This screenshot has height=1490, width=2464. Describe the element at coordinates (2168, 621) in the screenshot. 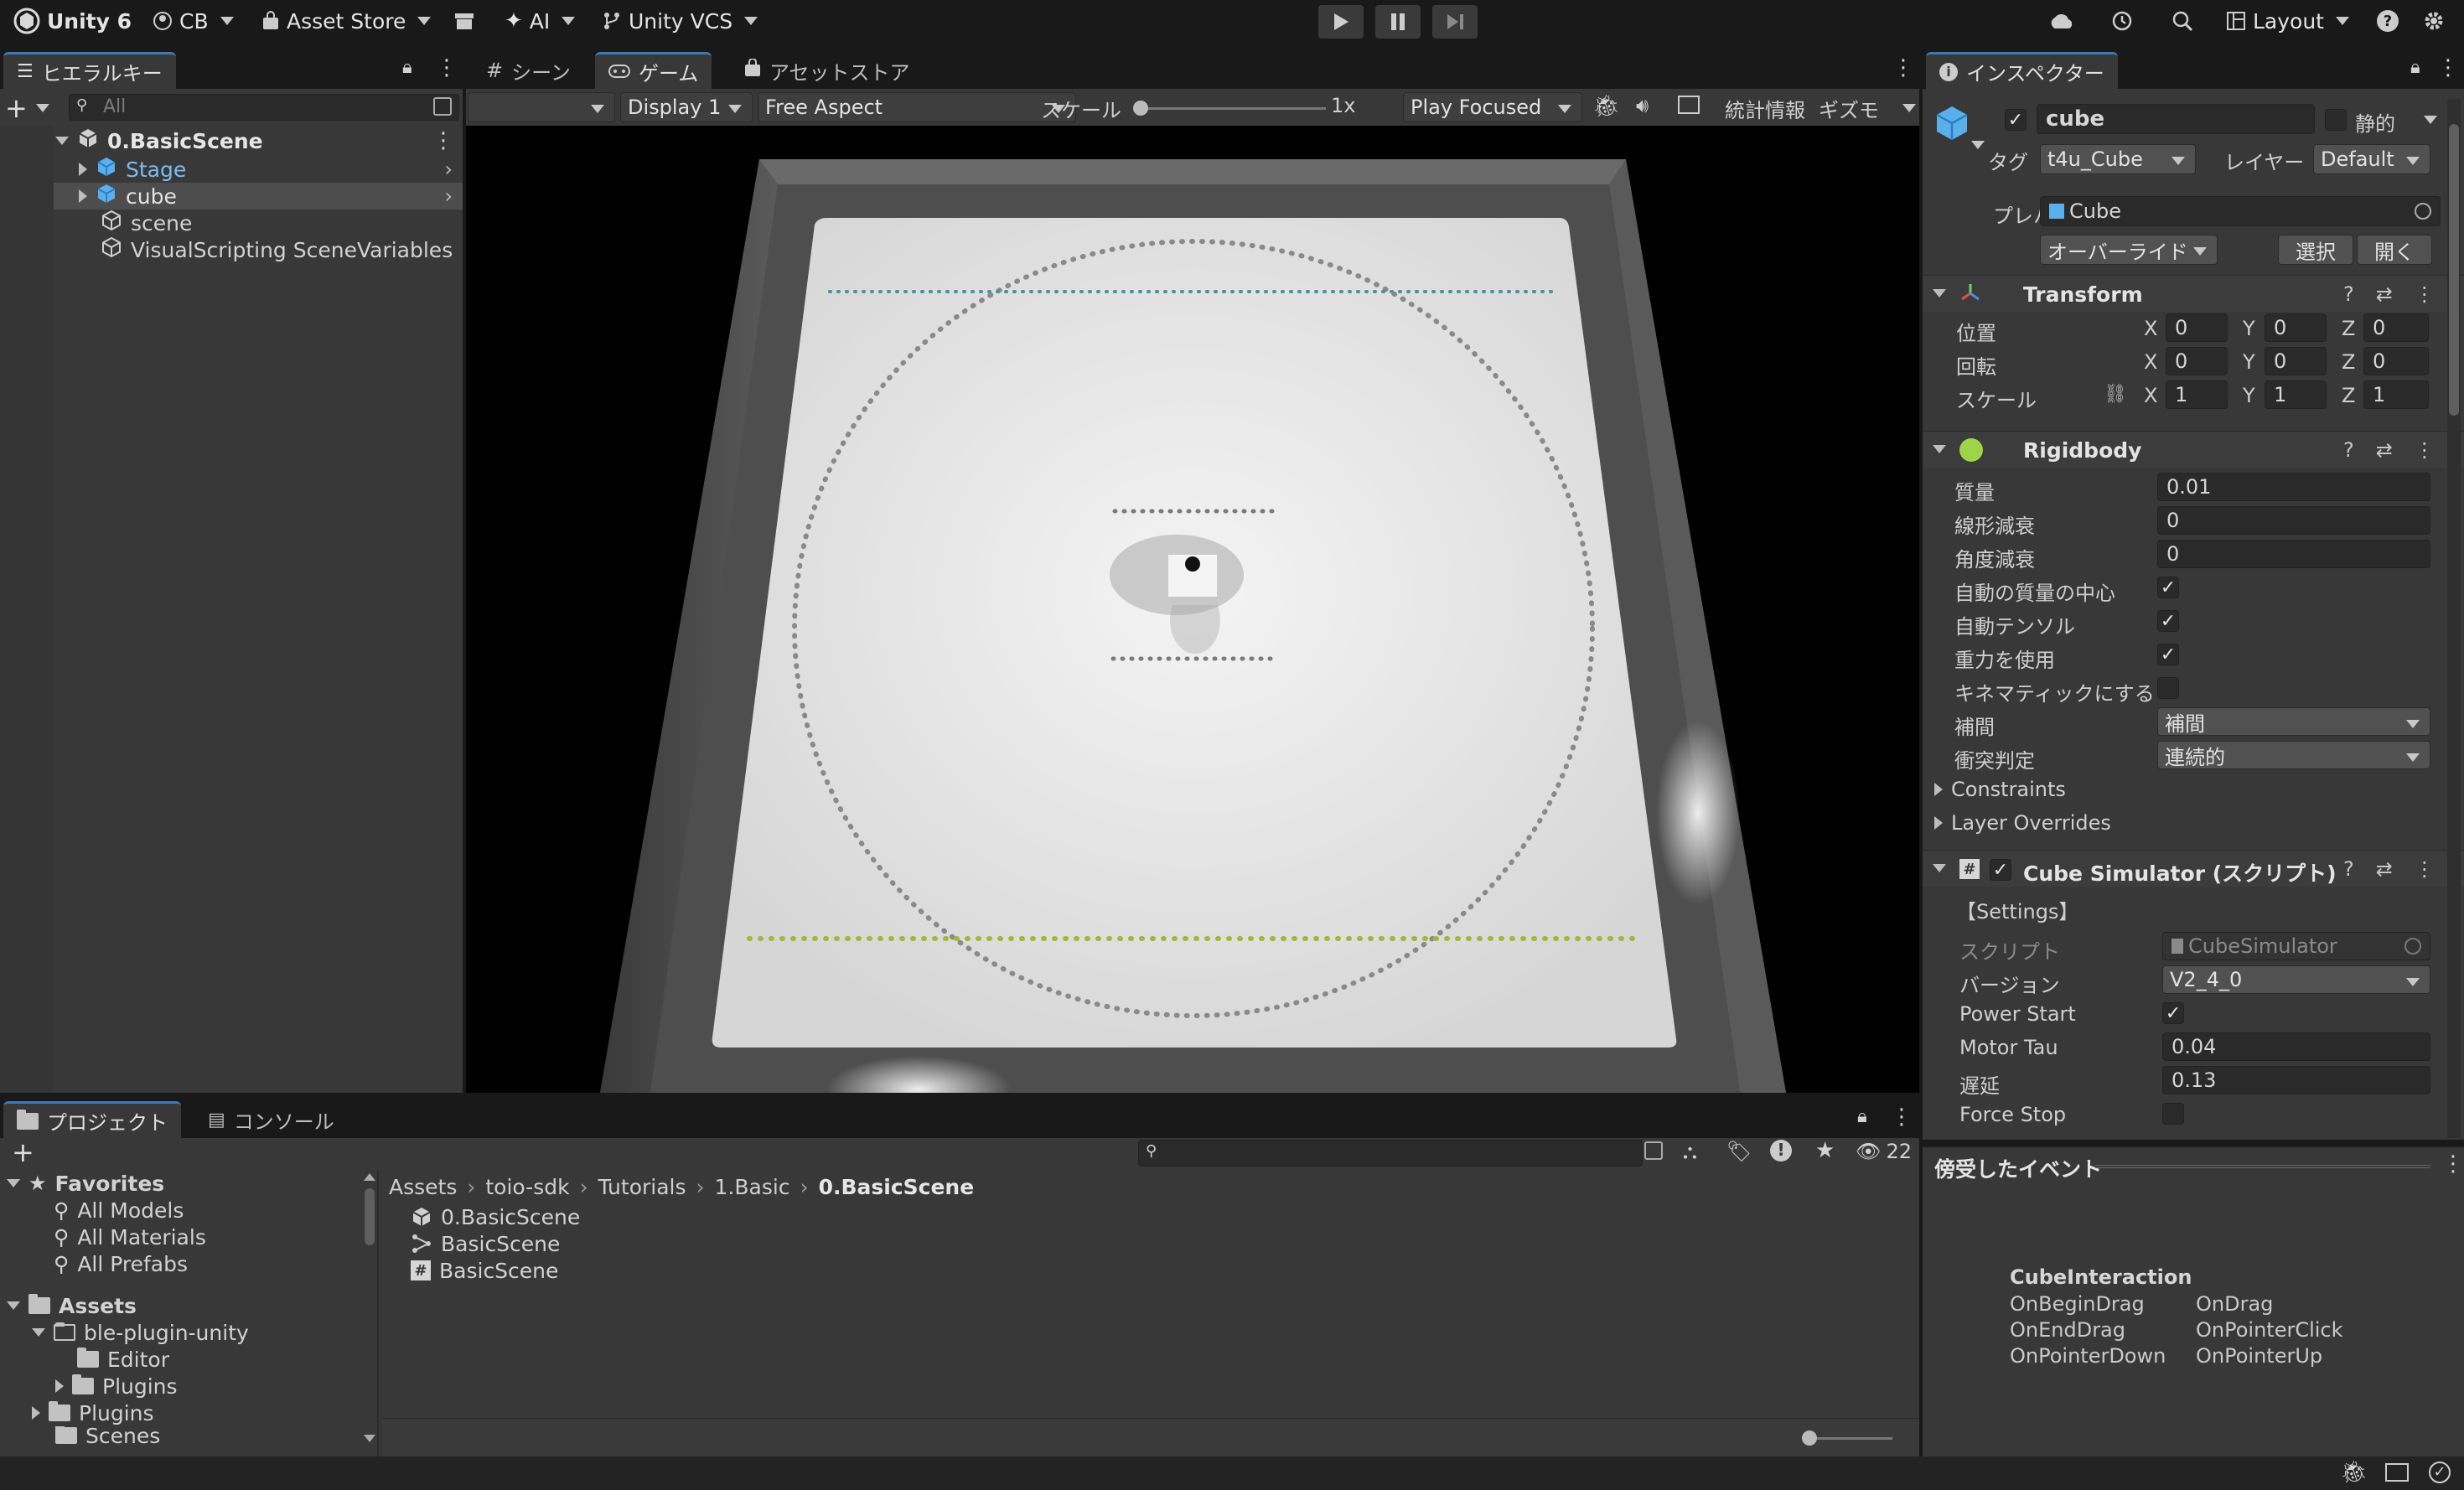

I see `auto-tensor-checkbox: ✓` at that location.